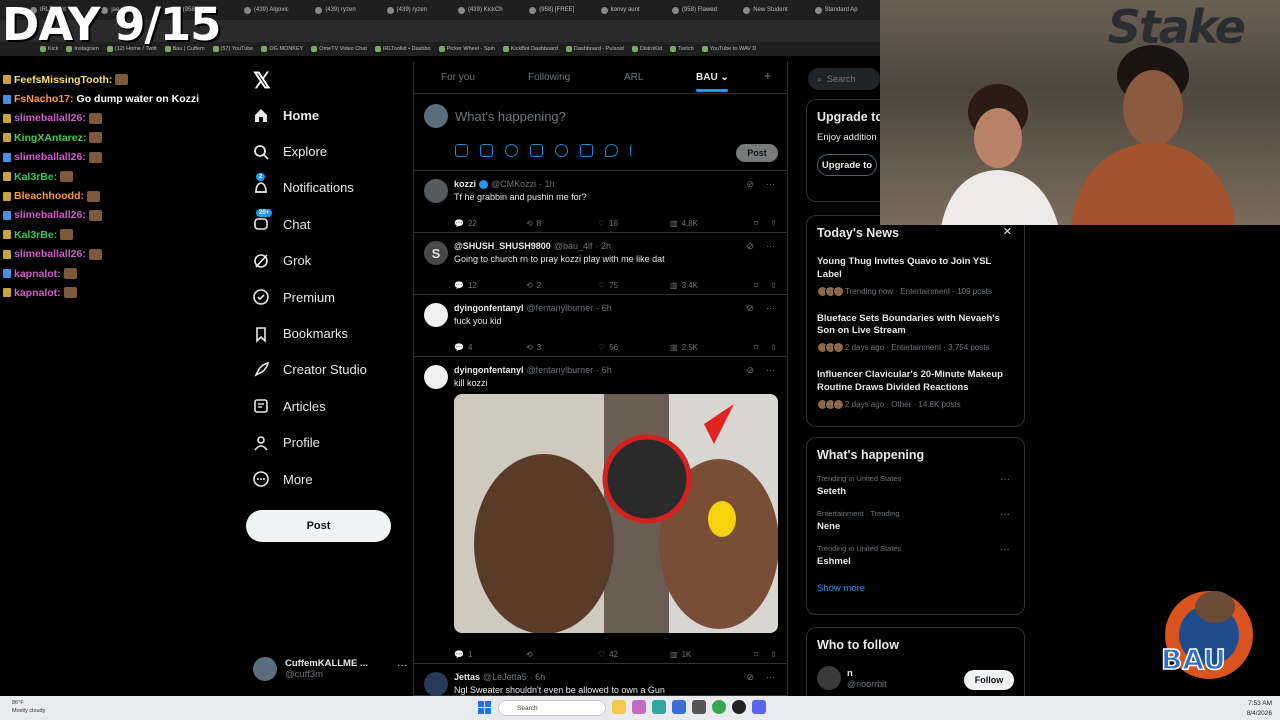 Image resolution: width=1280 pixels, height=720 pixels. What do you see at coordinates (402, 49) in the screenshot?
I see `bookmark-item: IRLToolkit • Dashbo` at bounding box center [402, 49].